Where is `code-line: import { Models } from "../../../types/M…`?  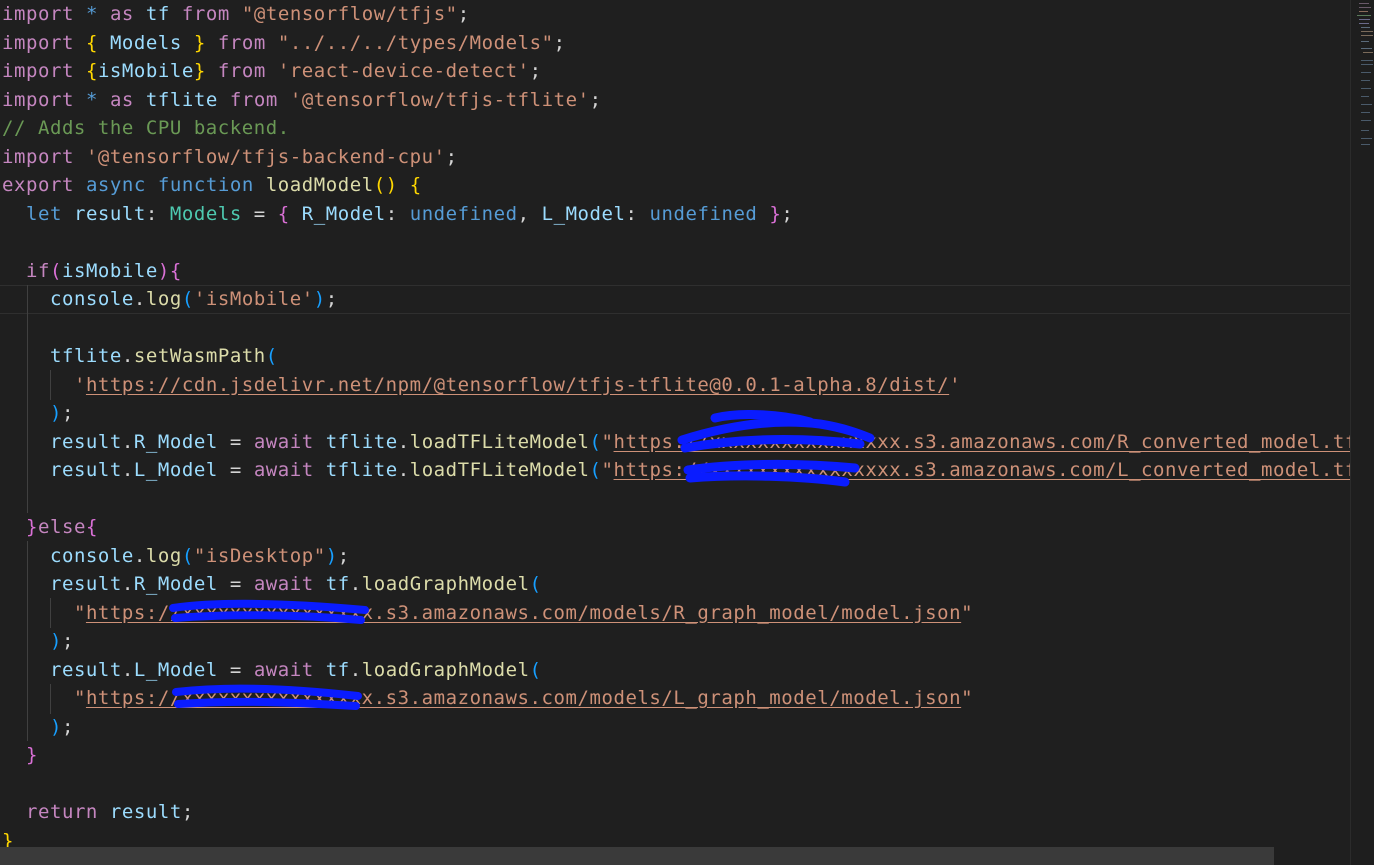
code-line: import { Models } from "../../../types/M… is located at coordinates (675, 43).